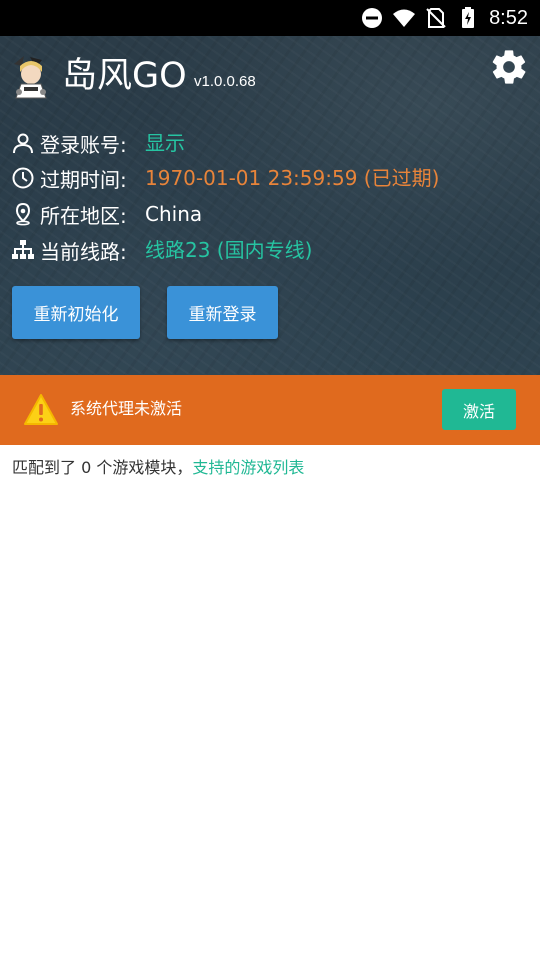 This screenshot has width=540, height=960. Describe the element at coordinates (222, 312) in the screenshot. I see `relogin-button: 重新登录` at that location.